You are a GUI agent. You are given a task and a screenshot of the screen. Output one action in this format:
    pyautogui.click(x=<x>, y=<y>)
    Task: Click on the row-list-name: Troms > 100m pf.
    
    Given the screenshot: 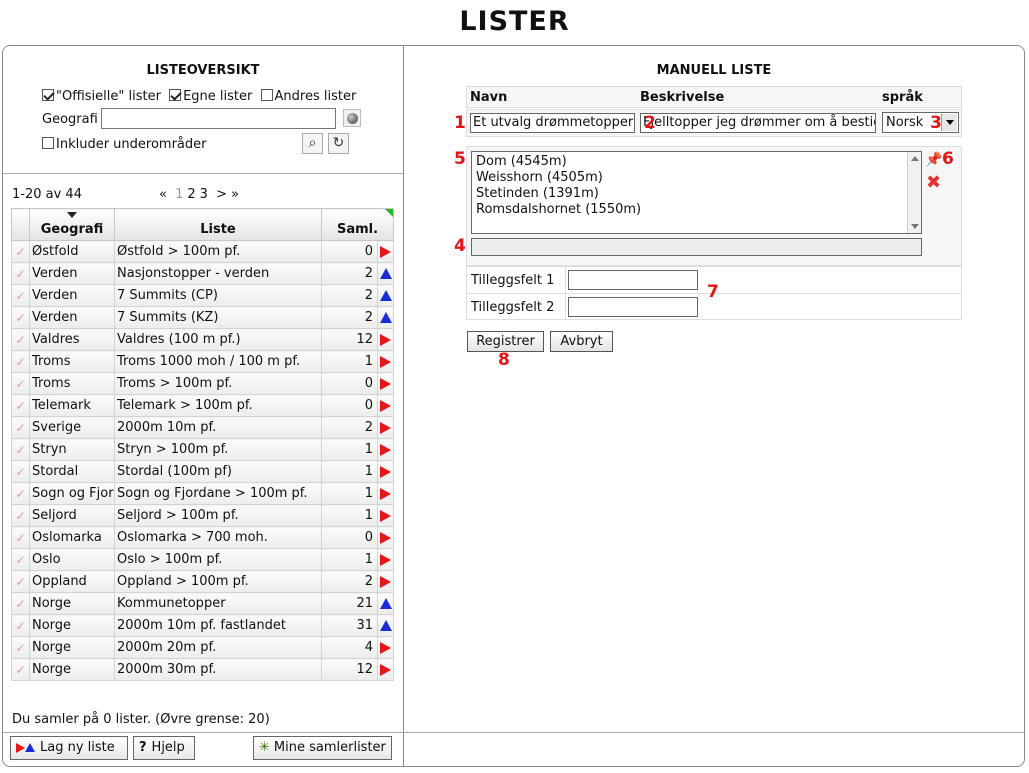 What is the action you would take?
    pyautogui.click(x=218, y=383)
    